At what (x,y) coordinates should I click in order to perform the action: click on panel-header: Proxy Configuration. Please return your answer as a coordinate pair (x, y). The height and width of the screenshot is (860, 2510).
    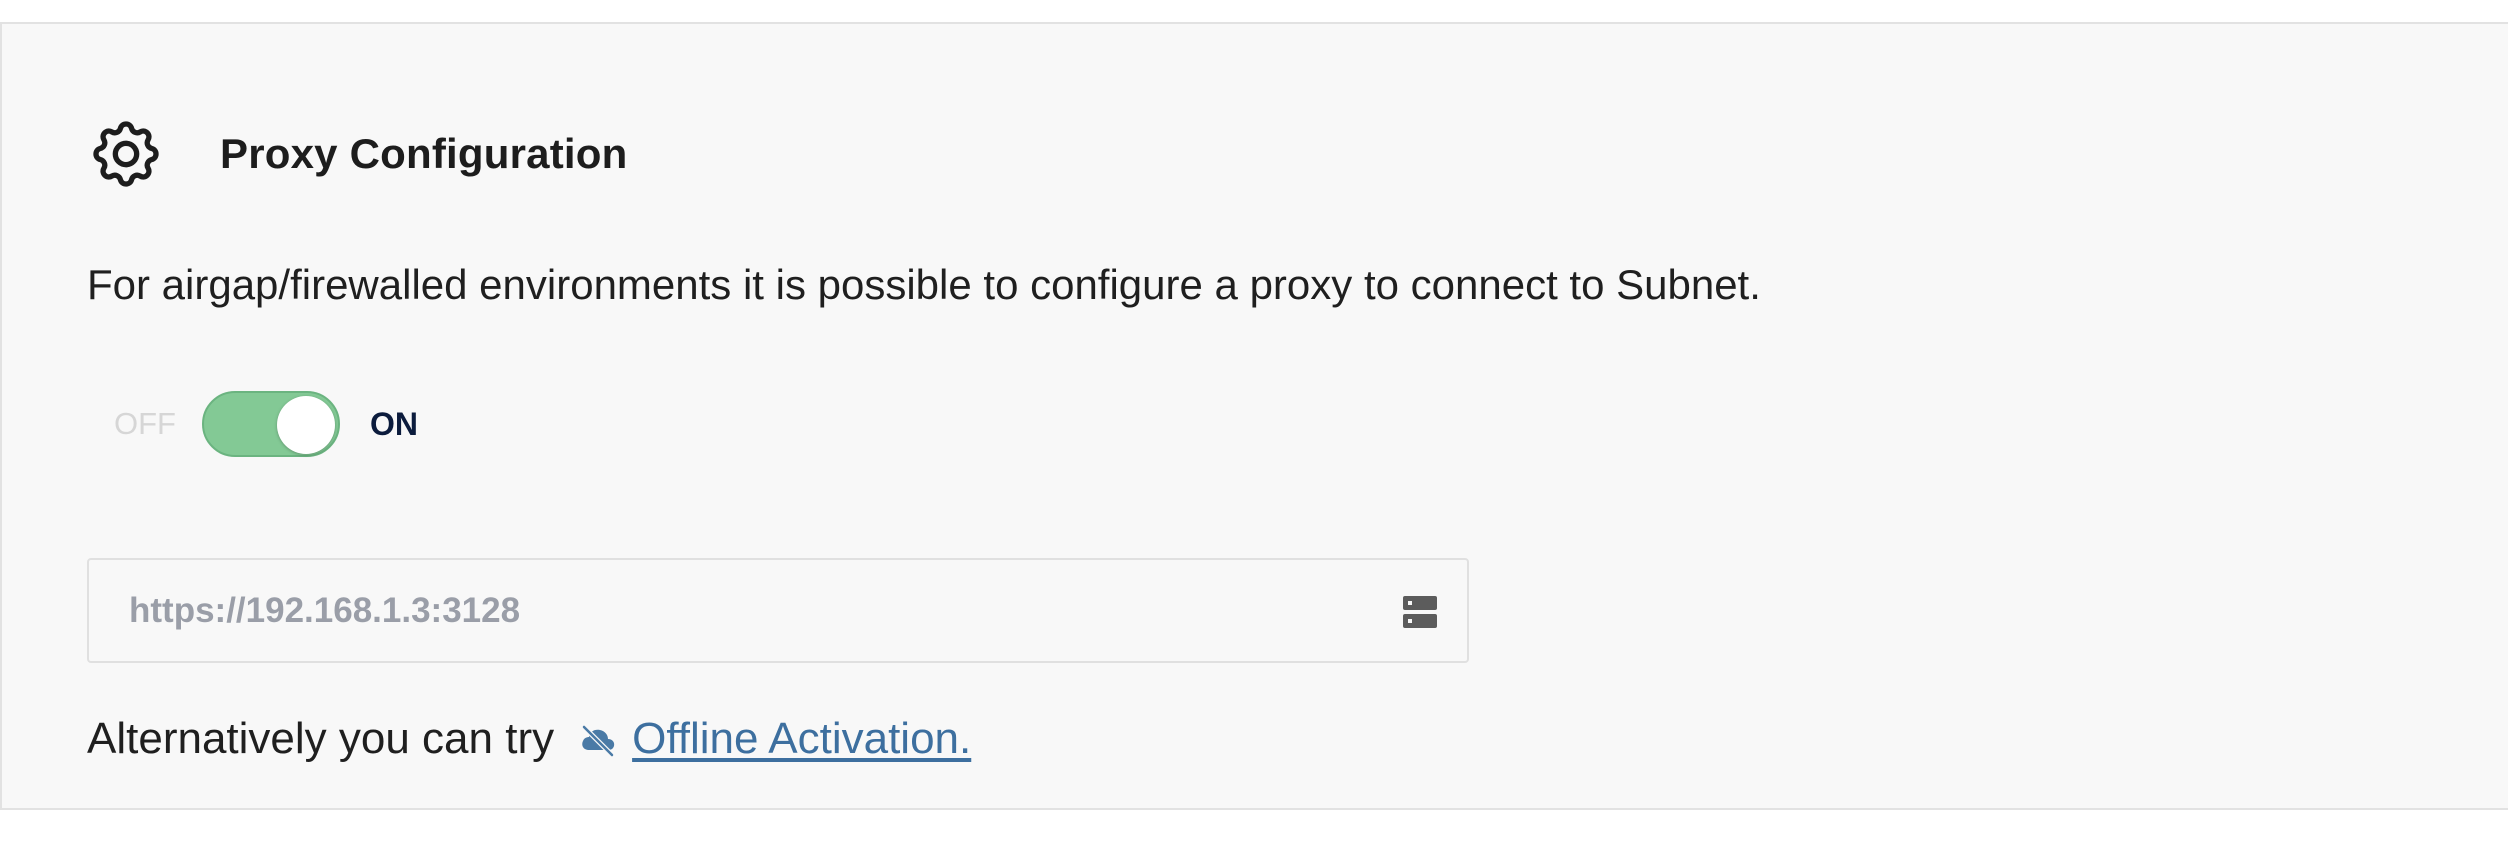
    Looking at the image, I should click on (356, 154).